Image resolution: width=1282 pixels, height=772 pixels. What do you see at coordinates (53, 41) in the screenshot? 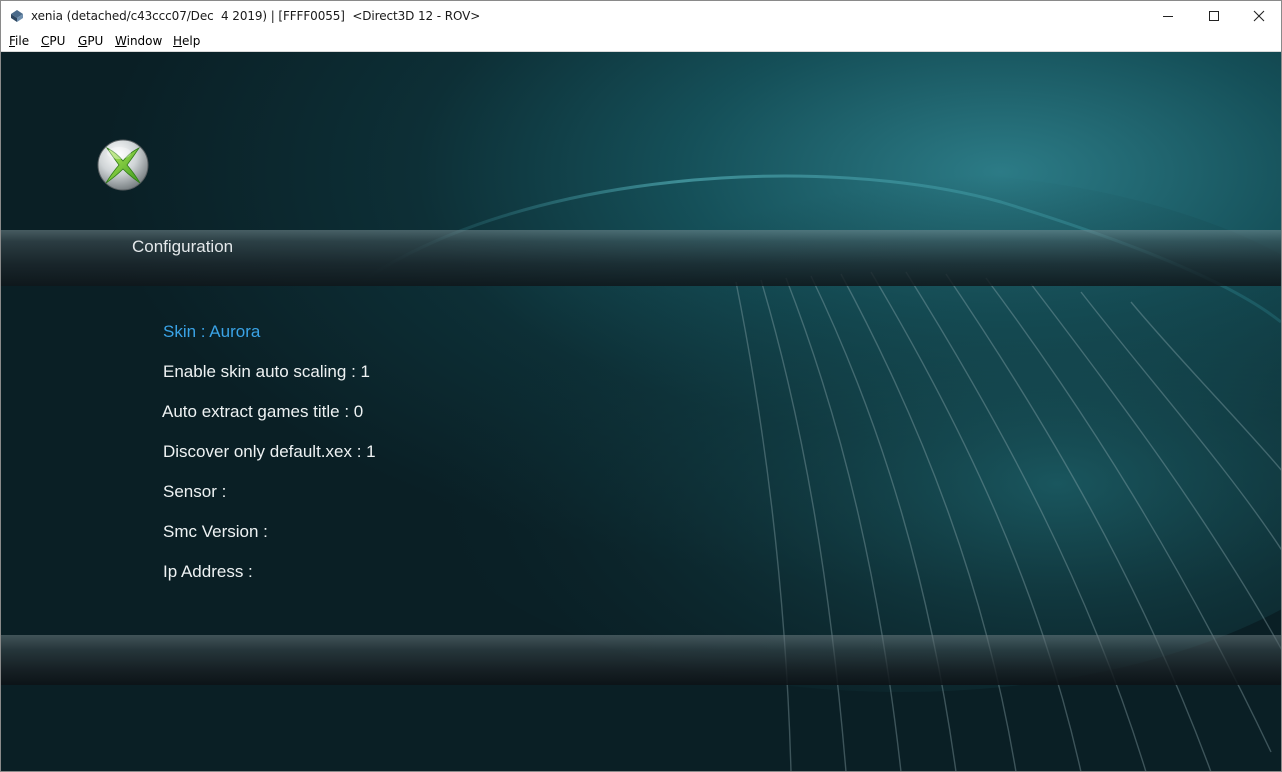
I see `menu-cpu: CPU` at bounding box center [53, 41].